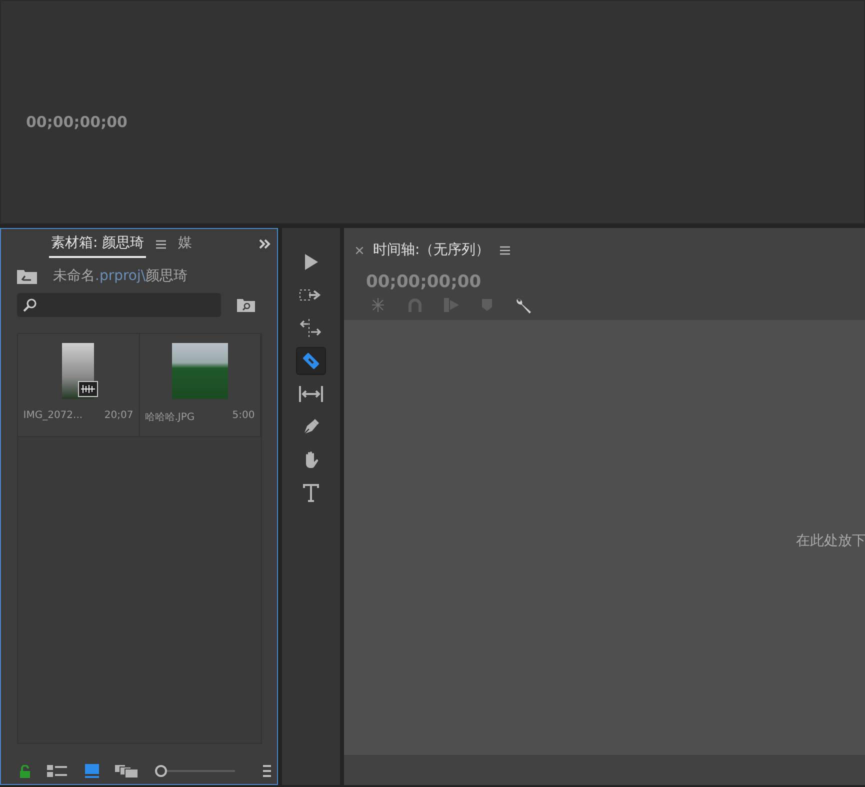 This screenshot has width=865, height=787. What do you see at coordinates (311, 295) in the screenshot?
I see `track-select-icon` at bounding box center [311, 295].